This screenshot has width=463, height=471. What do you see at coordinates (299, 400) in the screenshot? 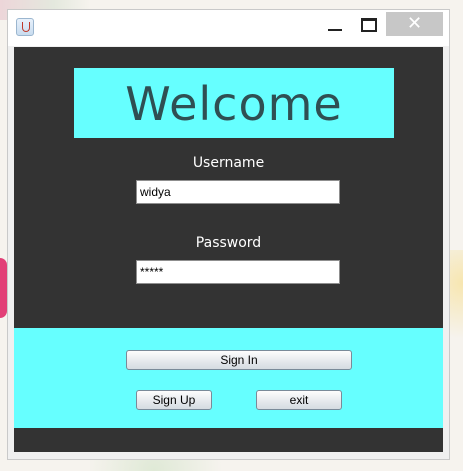
I see `exit-button: exit` at bounding box center [299, 400].